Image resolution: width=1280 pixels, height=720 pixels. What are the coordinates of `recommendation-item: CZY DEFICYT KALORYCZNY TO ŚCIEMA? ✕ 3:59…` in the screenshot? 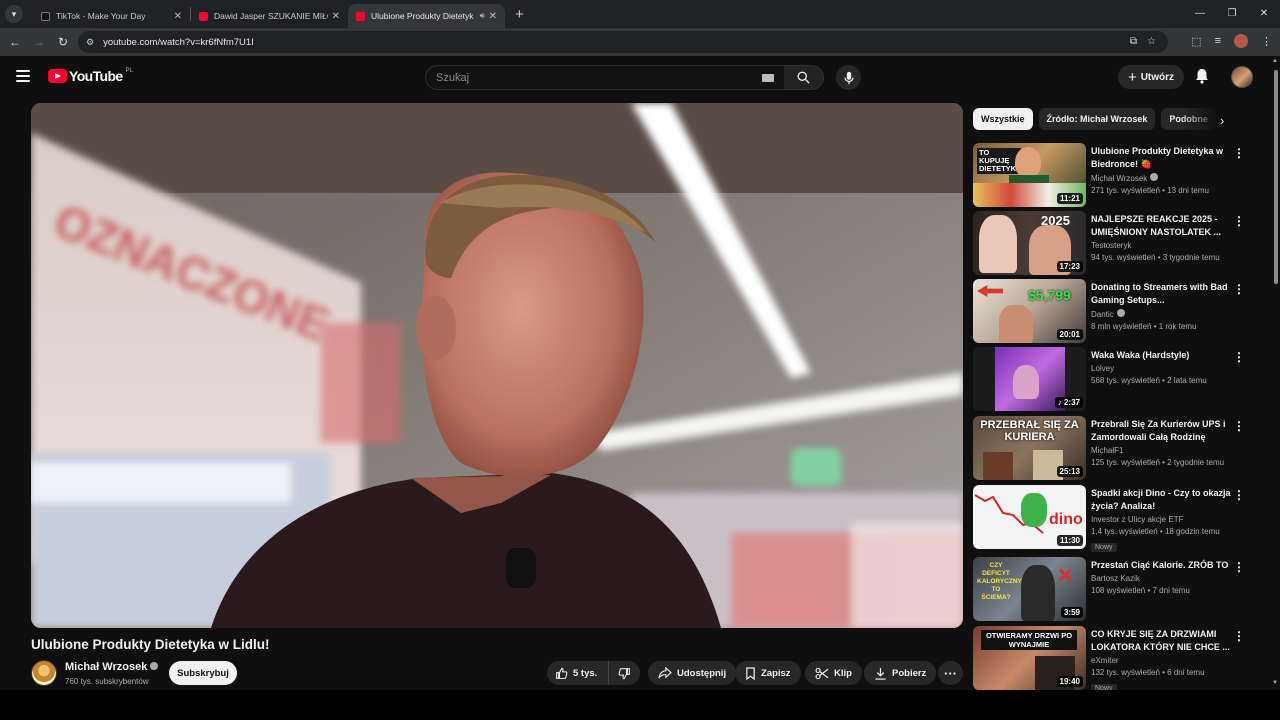 It's located at (1109, 589).